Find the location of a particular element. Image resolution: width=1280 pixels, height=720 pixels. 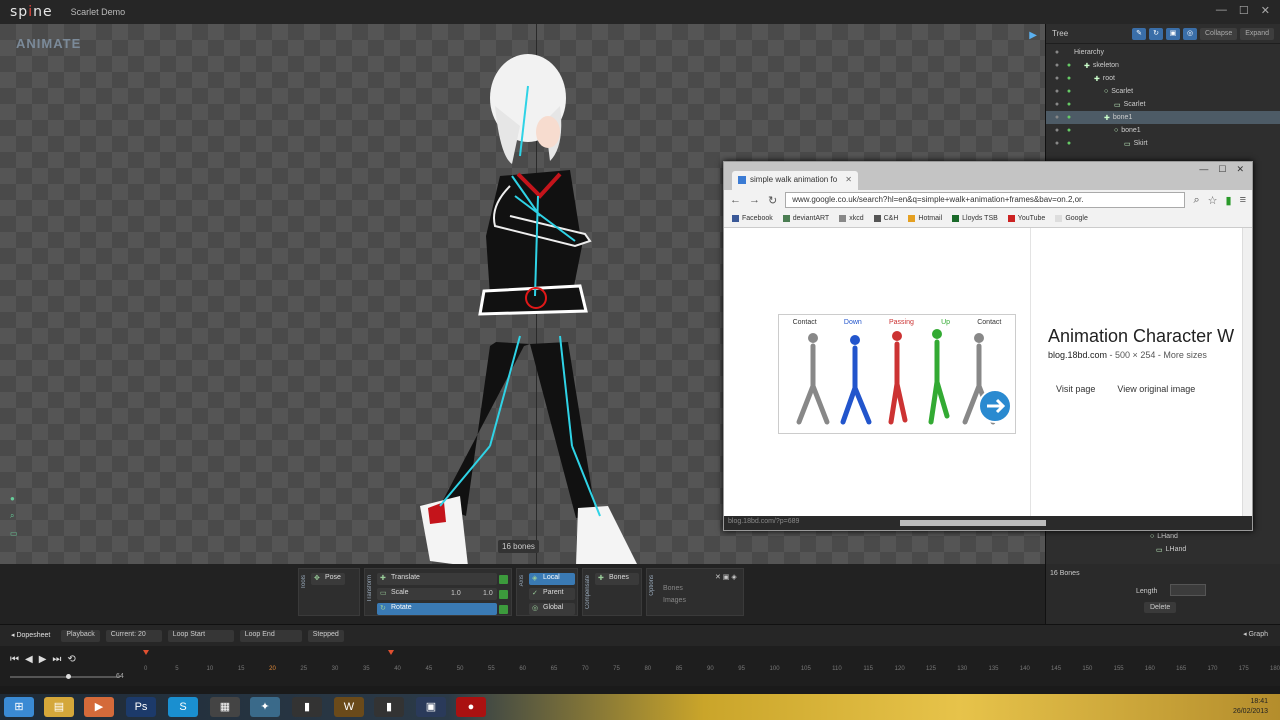

bookmark-item: C&H is located at coordinates (885, 218).